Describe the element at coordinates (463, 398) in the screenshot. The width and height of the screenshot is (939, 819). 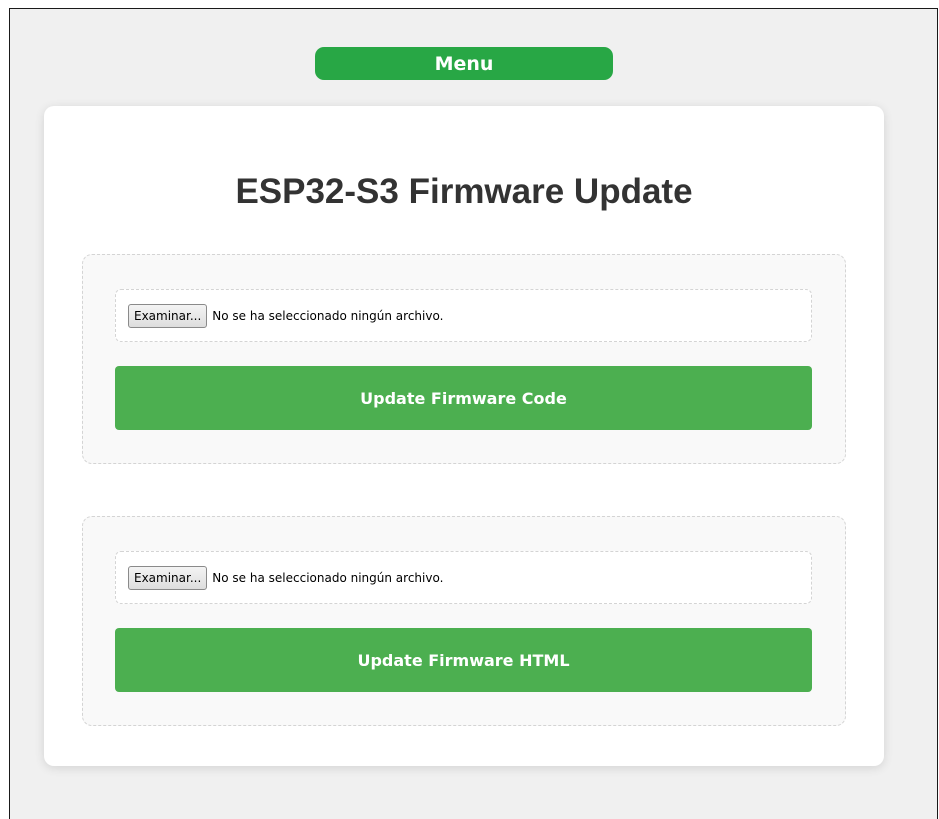
I see `update-firmware-code-button: Update Firmware Code` at that location.